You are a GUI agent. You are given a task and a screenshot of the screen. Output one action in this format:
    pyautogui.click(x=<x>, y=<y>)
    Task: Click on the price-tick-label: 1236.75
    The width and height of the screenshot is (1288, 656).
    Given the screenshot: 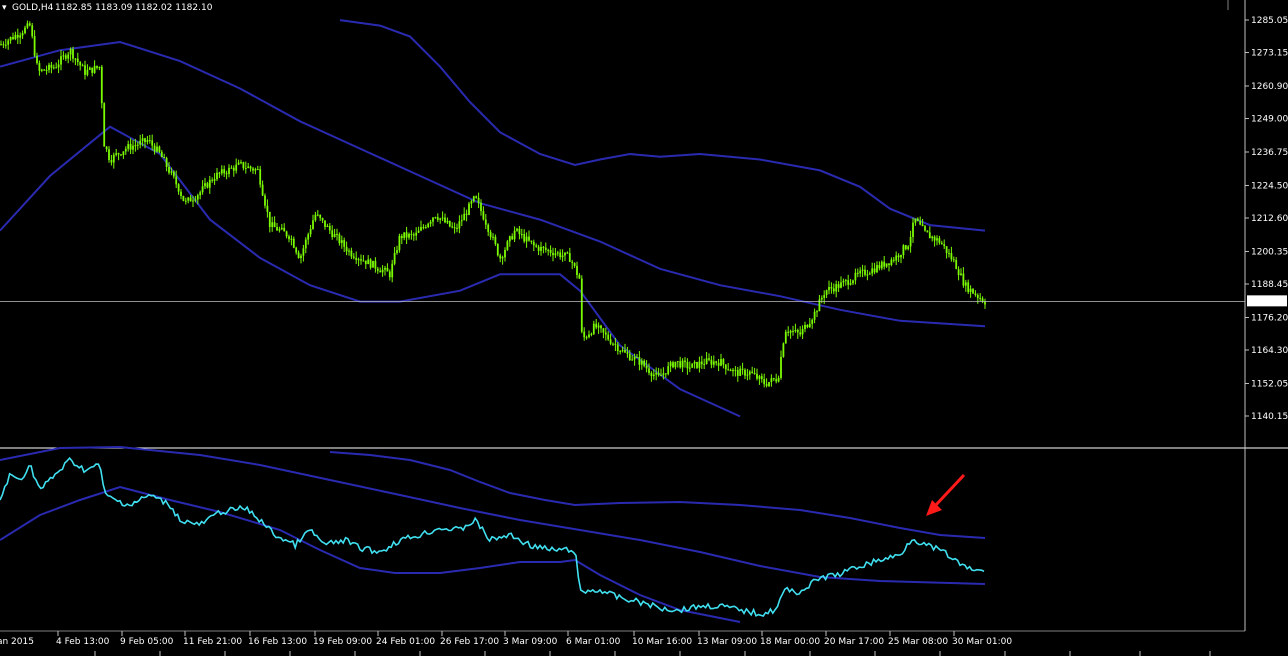 What is the action you would take?
    pyautogui.click(x=1269, y=153)
    